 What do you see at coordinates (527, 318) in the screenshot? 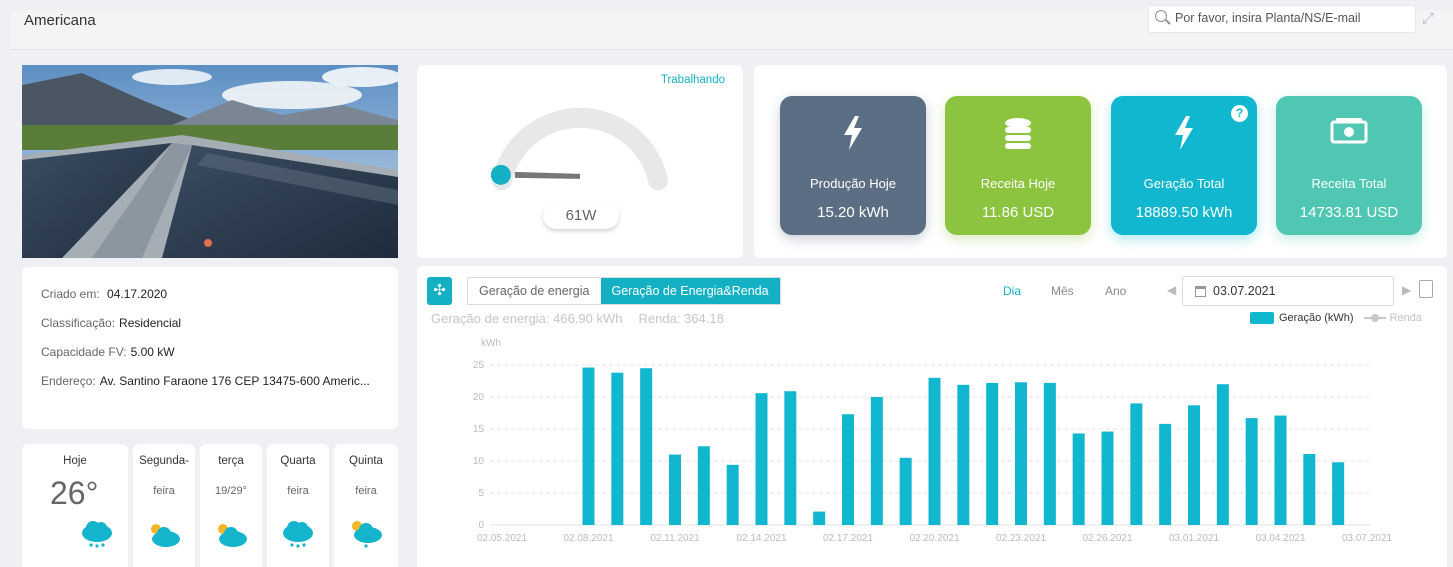
I see `summary-energy: Geração de energia: 466.90 kWh` at bounding box center [527, 318].